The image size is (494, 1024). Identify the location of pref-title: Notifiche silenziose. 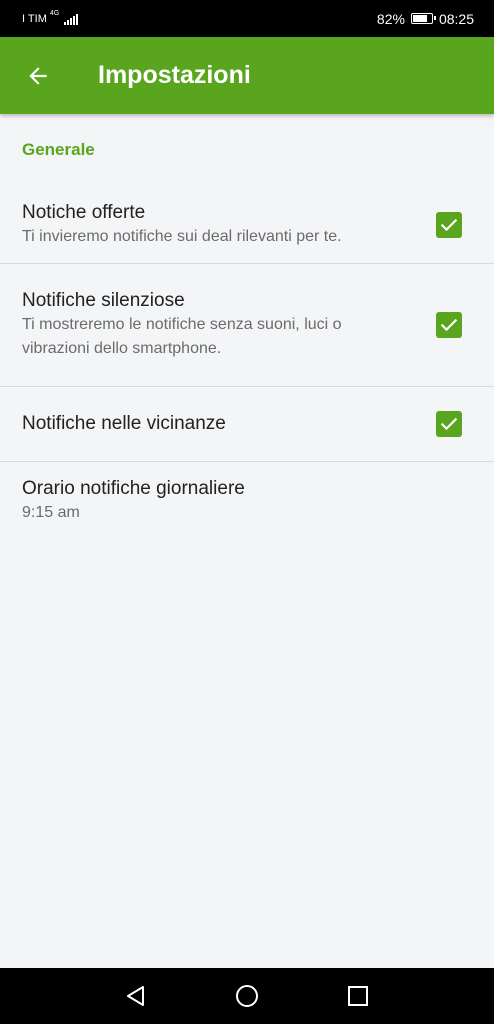
(103, 300).